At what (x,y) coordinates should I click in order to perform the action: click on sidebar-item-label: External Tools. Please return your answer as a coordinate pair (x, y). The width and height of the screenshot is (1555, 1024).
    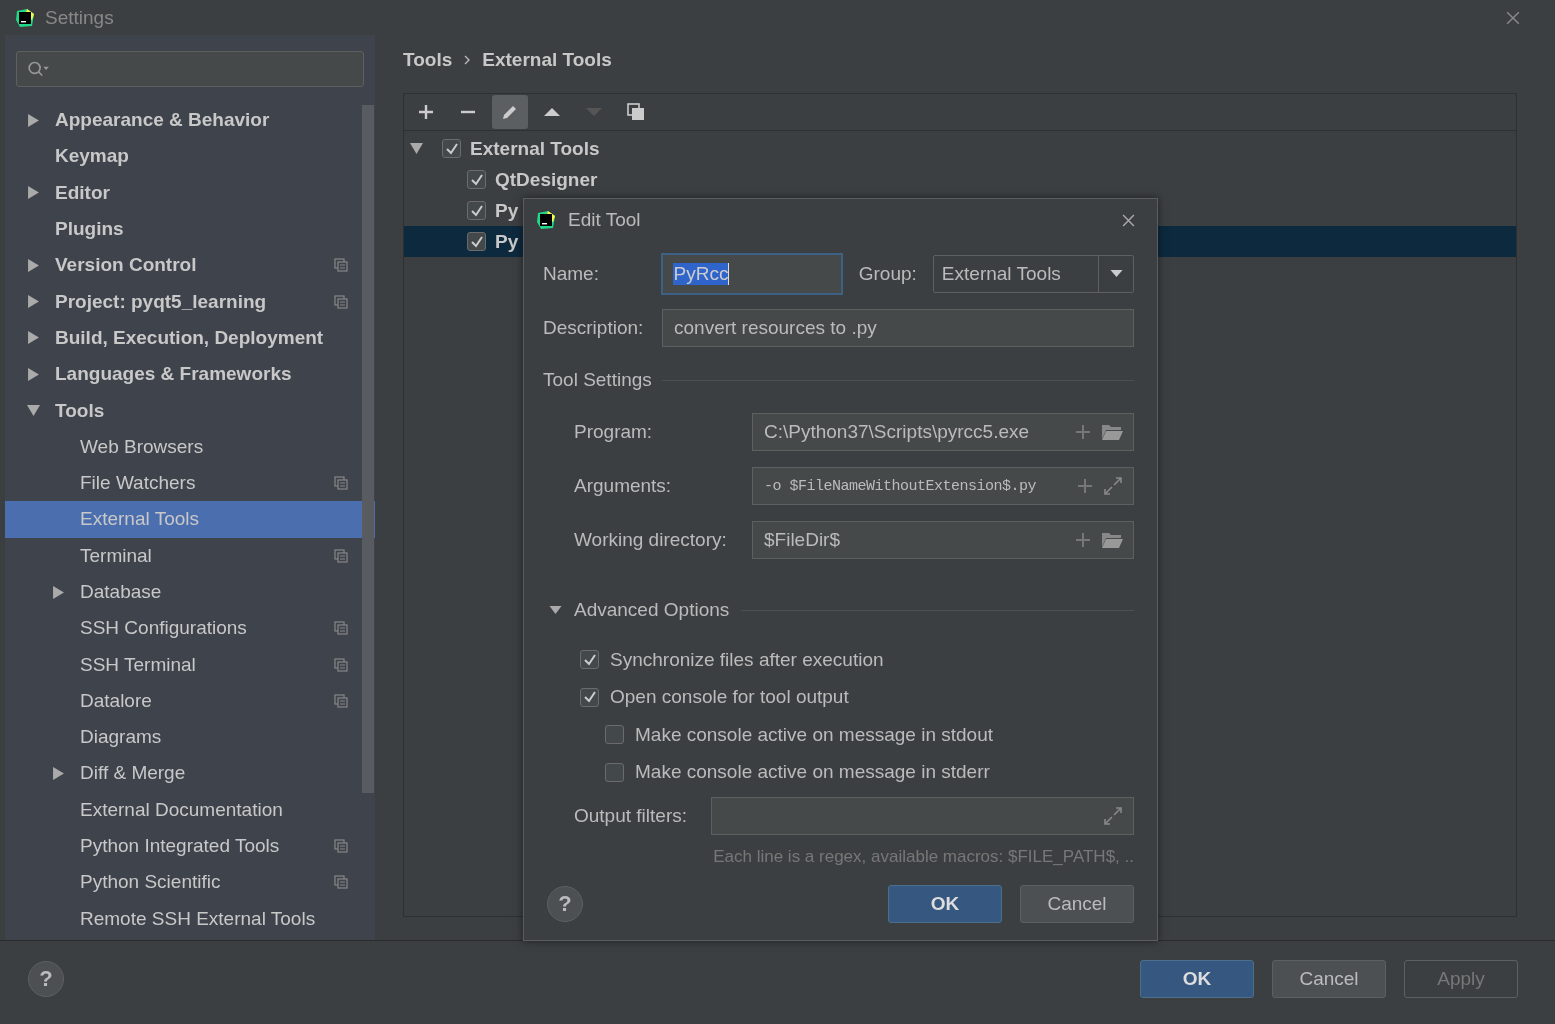
    Looking at the image, I should click on (140, 519).